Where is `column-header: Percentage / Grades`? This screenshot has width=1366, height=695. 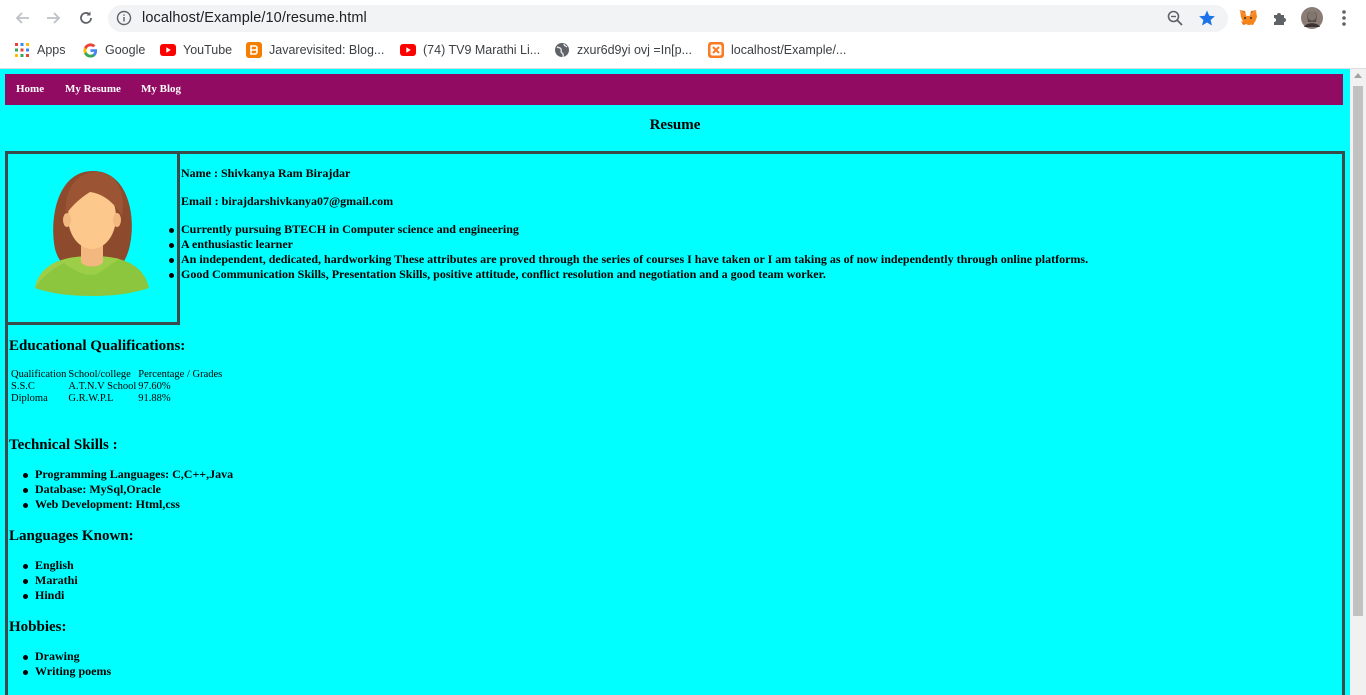 column-header: Percentage / Grades is located at coordinates (180, 374).